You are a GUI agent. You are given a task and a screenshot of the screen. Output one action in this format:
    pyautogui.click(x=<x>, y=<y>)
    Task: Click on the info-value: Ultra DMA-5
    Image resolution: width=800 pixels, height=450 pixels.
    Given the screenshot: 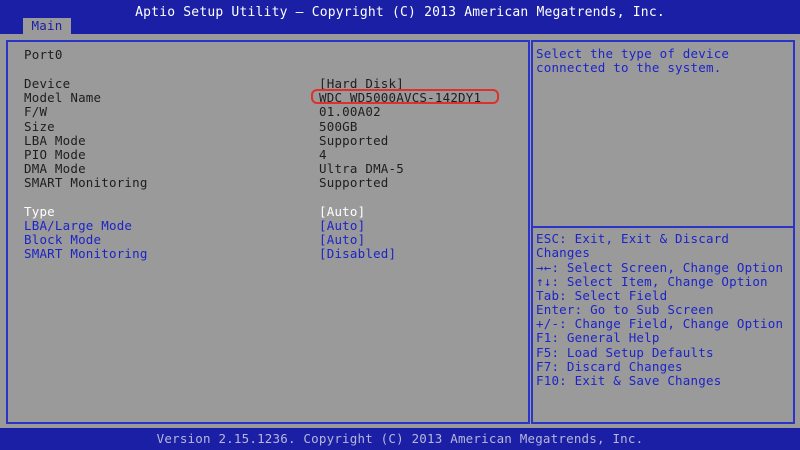 What is the action you would take?
    pyautogui.click(x=361, y=168)
    